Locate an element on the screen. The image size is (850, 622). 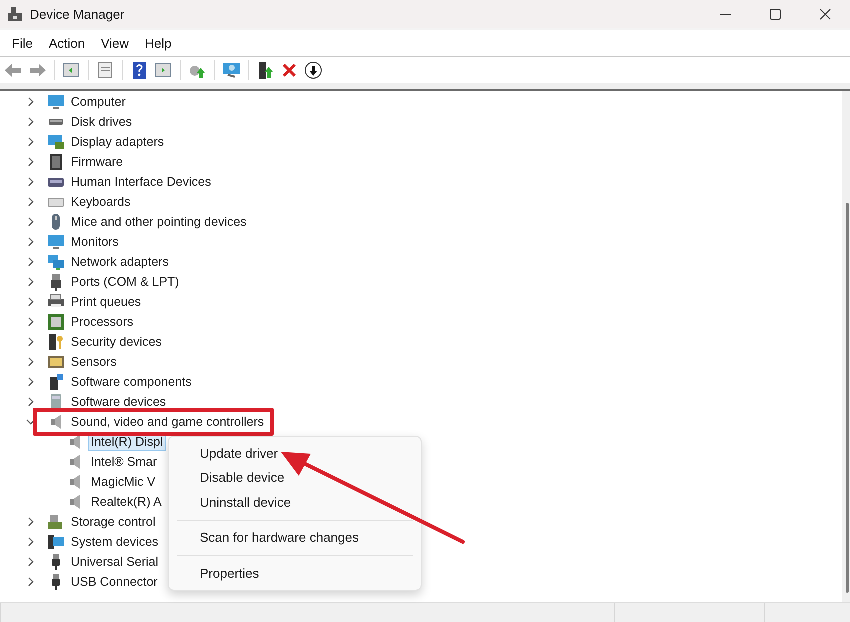
context-menu-item: Update driver is located at coordinates (295, 453).